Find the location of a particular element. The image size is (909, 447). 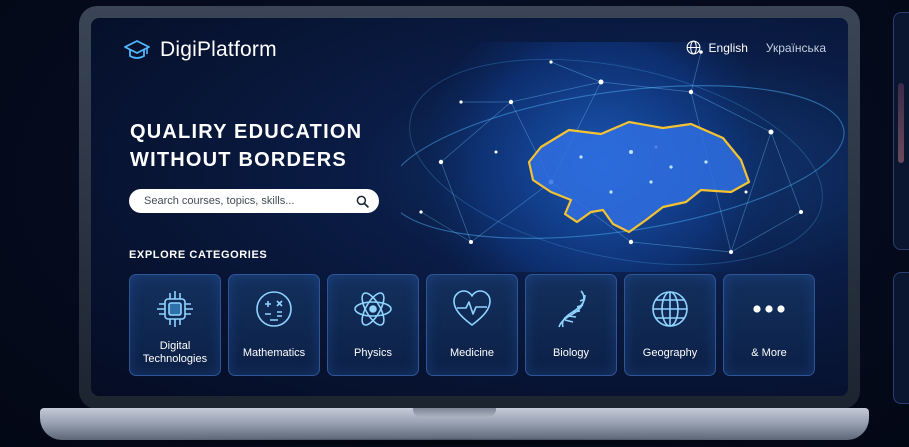

category-label: & More is located at coordinates (769, 352).